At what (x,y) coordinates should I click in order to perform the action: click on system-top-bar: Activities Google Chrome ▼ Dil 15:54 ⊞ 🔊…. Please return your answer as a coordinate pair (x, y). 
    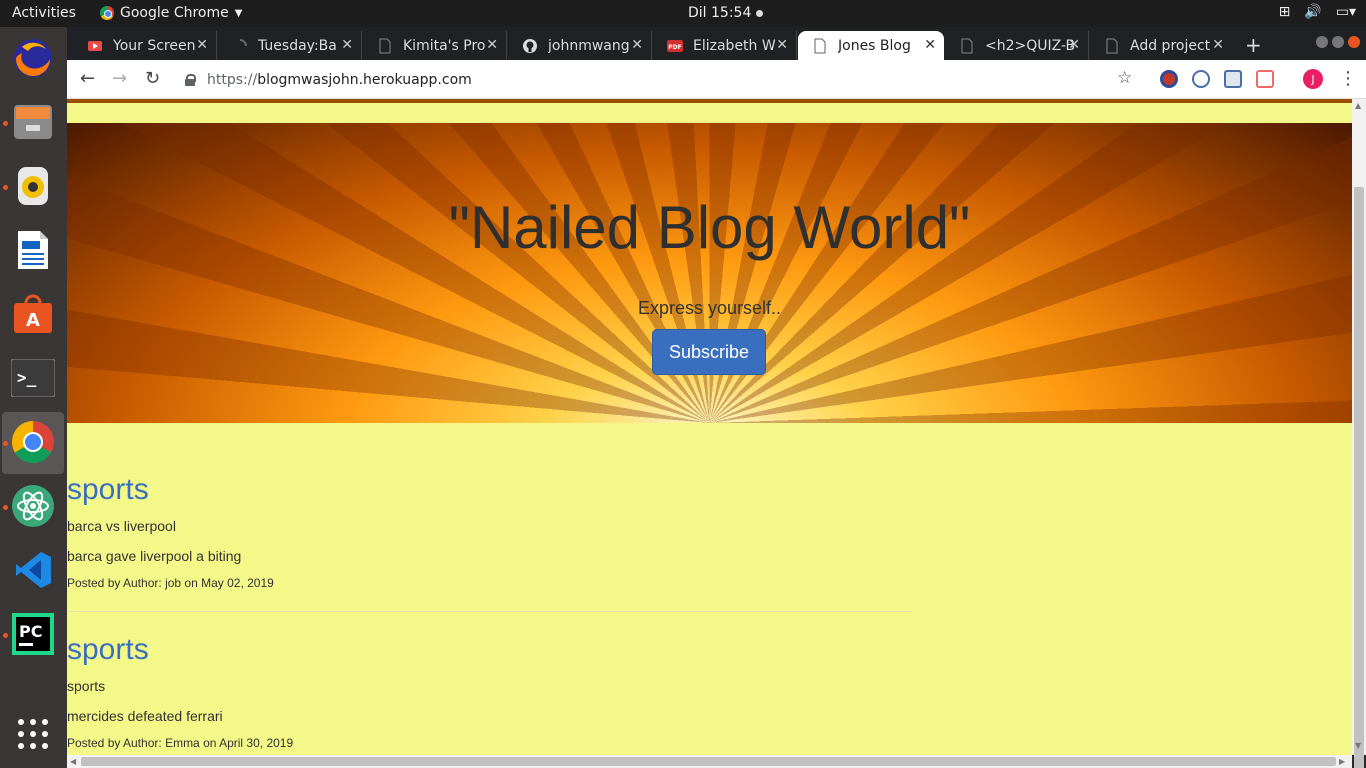
    Looking at the image, I should click on (683, 13).